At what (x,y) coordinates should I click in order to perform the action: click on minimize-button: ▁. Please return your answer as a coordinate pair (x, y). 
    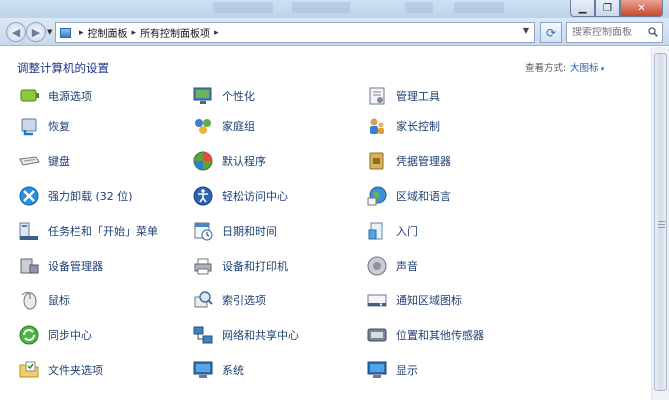
    Looking at the image, I should click on (582, 8).